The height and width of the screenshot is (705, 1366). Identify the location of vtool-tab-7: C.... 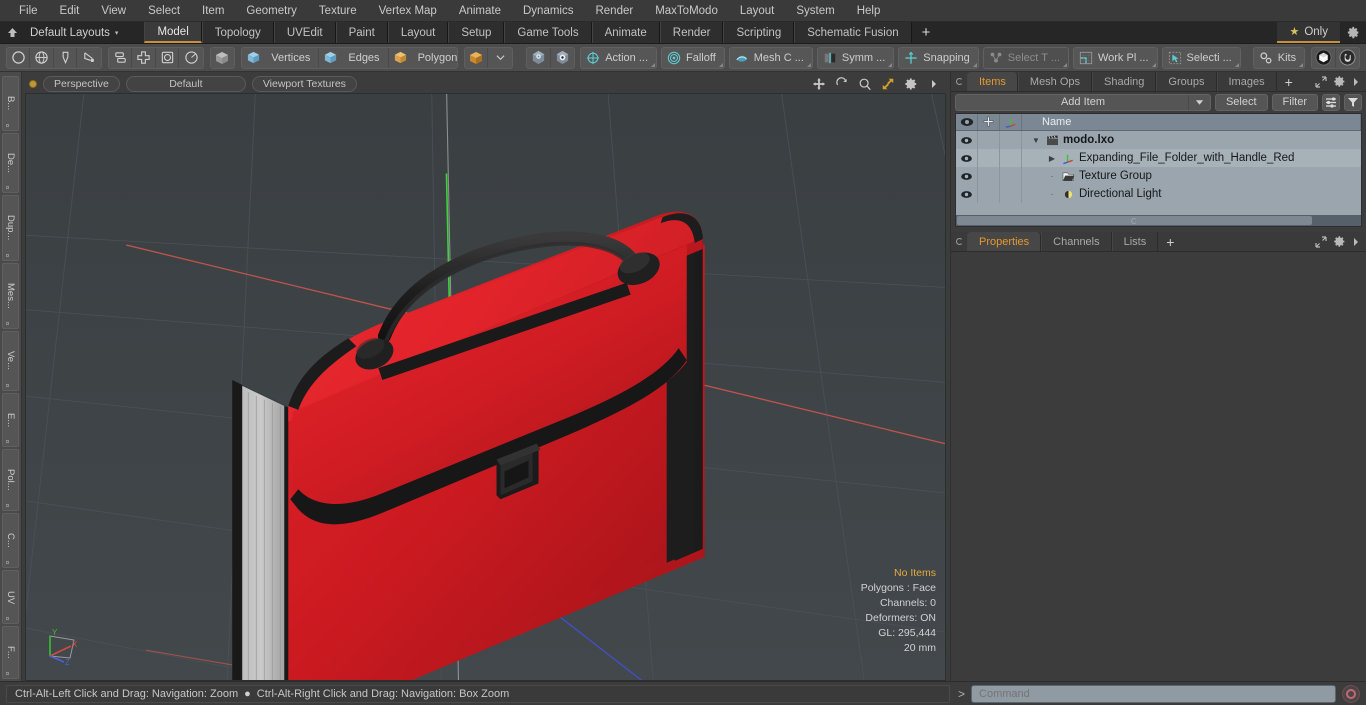
(10, 541).